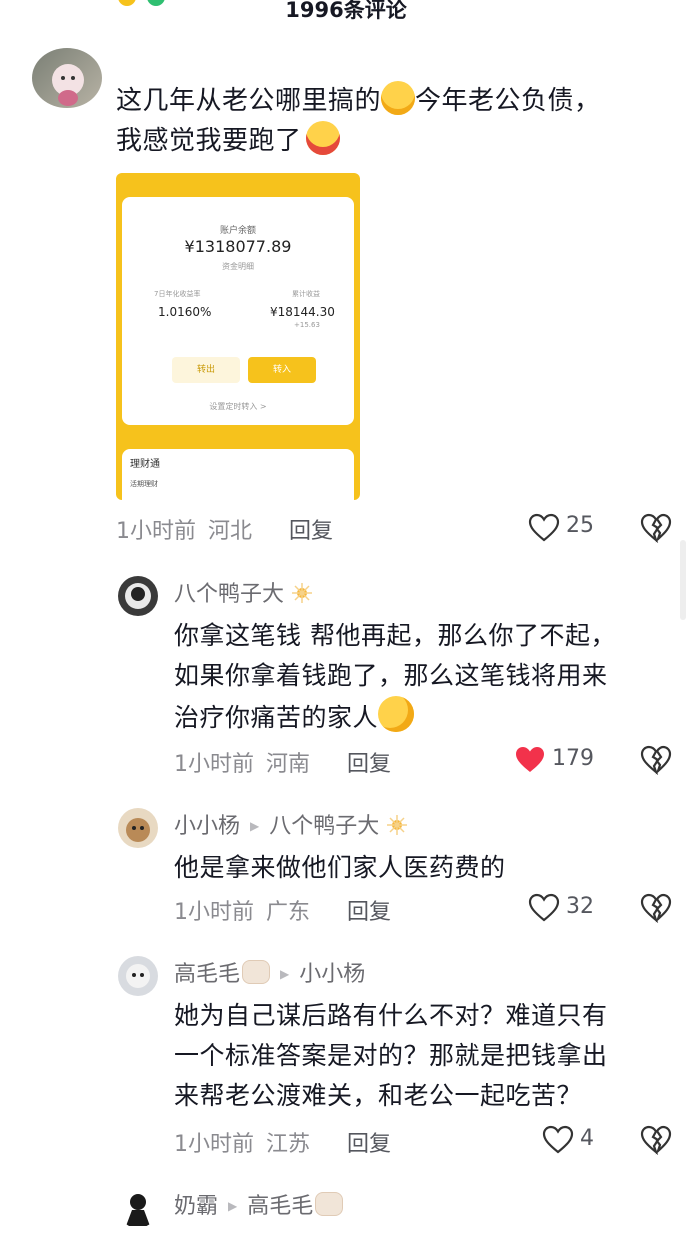 The width and height of the screenshot is (692, 1240). Describe the element at coordinates (229, 594) in the screenshot. I see `username-text: 八个鸭子大` at that location.